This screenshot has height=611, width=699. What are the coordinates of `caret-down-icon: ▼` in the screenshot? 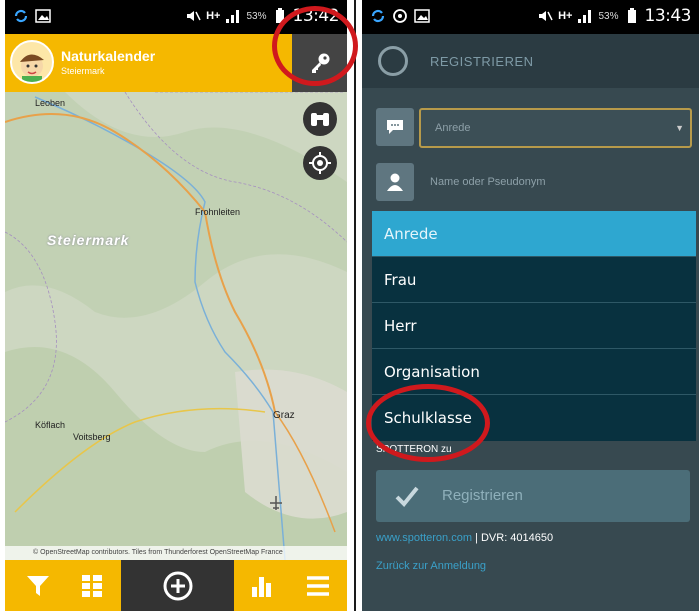 It's located at (679, 128).